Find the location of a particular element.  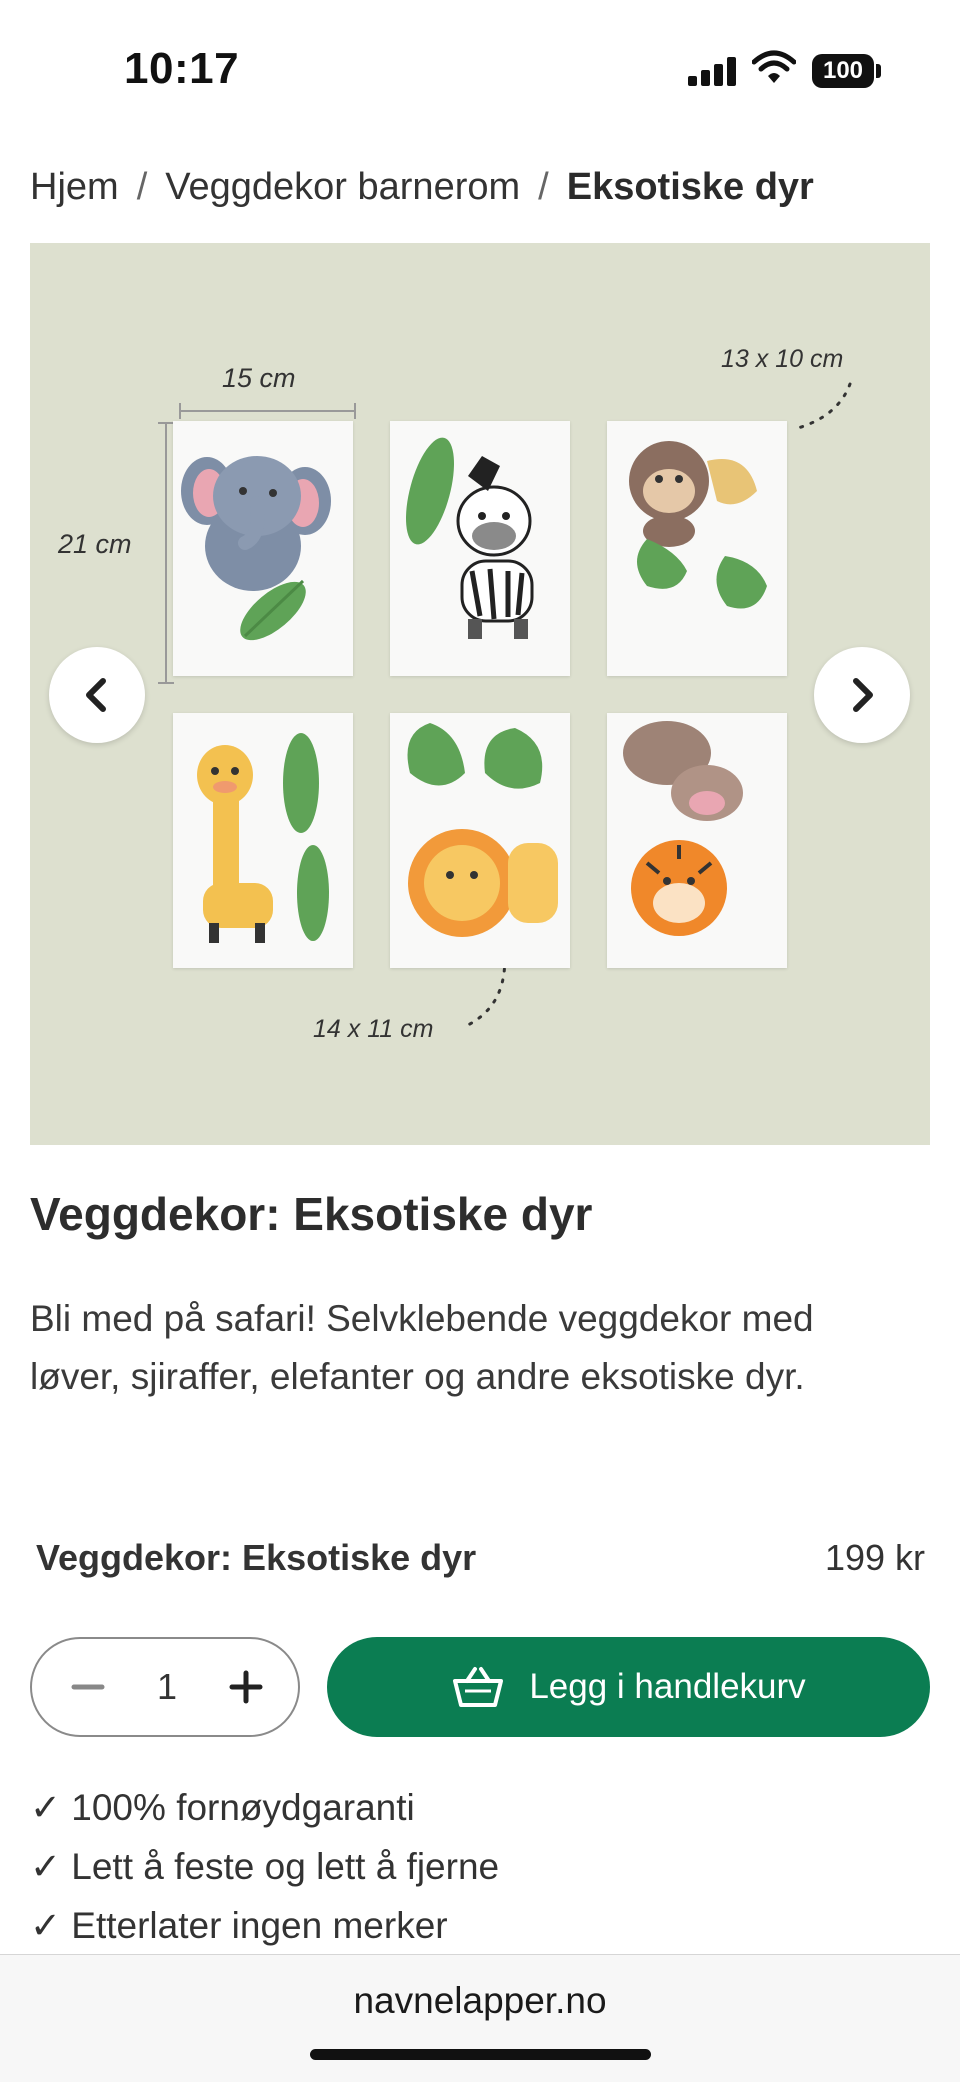

width-dimension-line is located at coordinates (267, 411).